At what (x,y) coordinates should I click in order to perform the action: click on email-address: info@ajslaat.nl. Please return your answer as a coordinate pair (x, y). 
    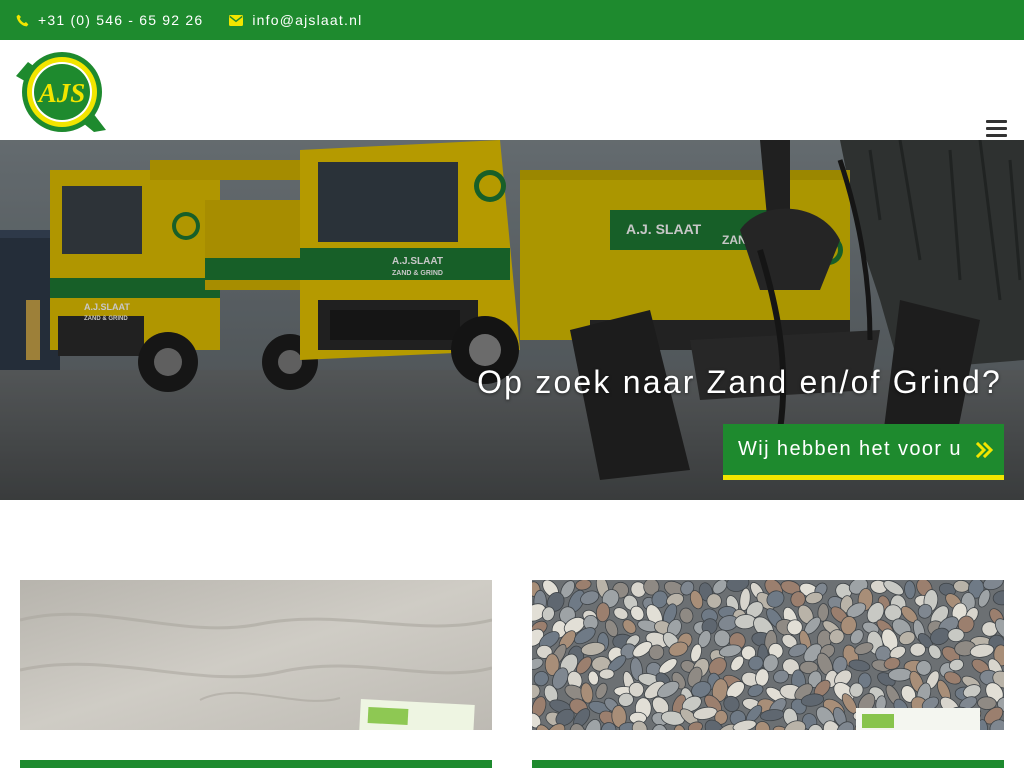
    Looking at the image, I should click on (307, 20).